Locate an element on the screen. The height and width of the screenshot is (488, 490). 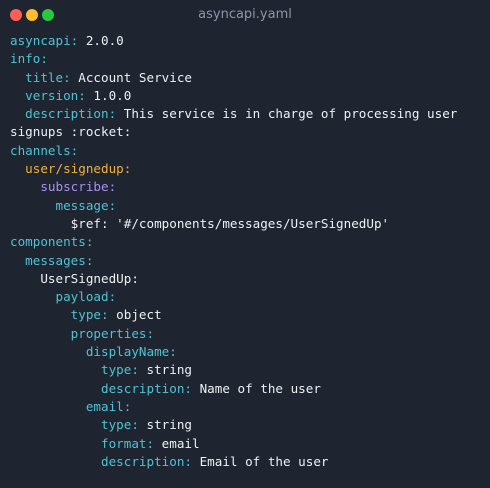
code-key: asyncapi: is located at coordinates (44, 40).